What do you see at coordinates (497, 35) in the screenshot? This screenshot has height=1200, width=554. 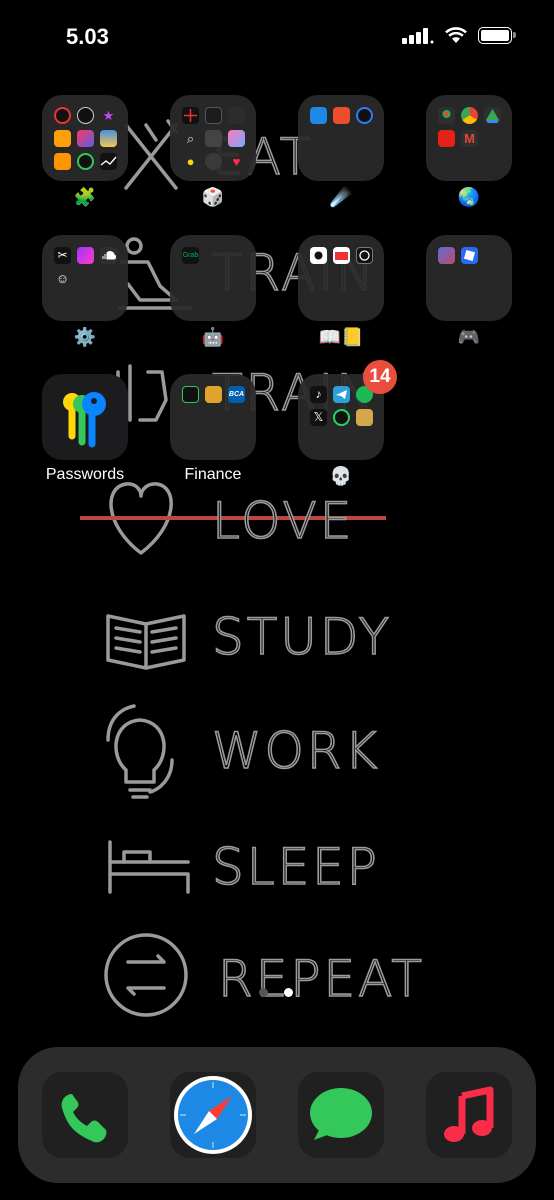 I see `battery-icon` at bounding box center [497, 35].